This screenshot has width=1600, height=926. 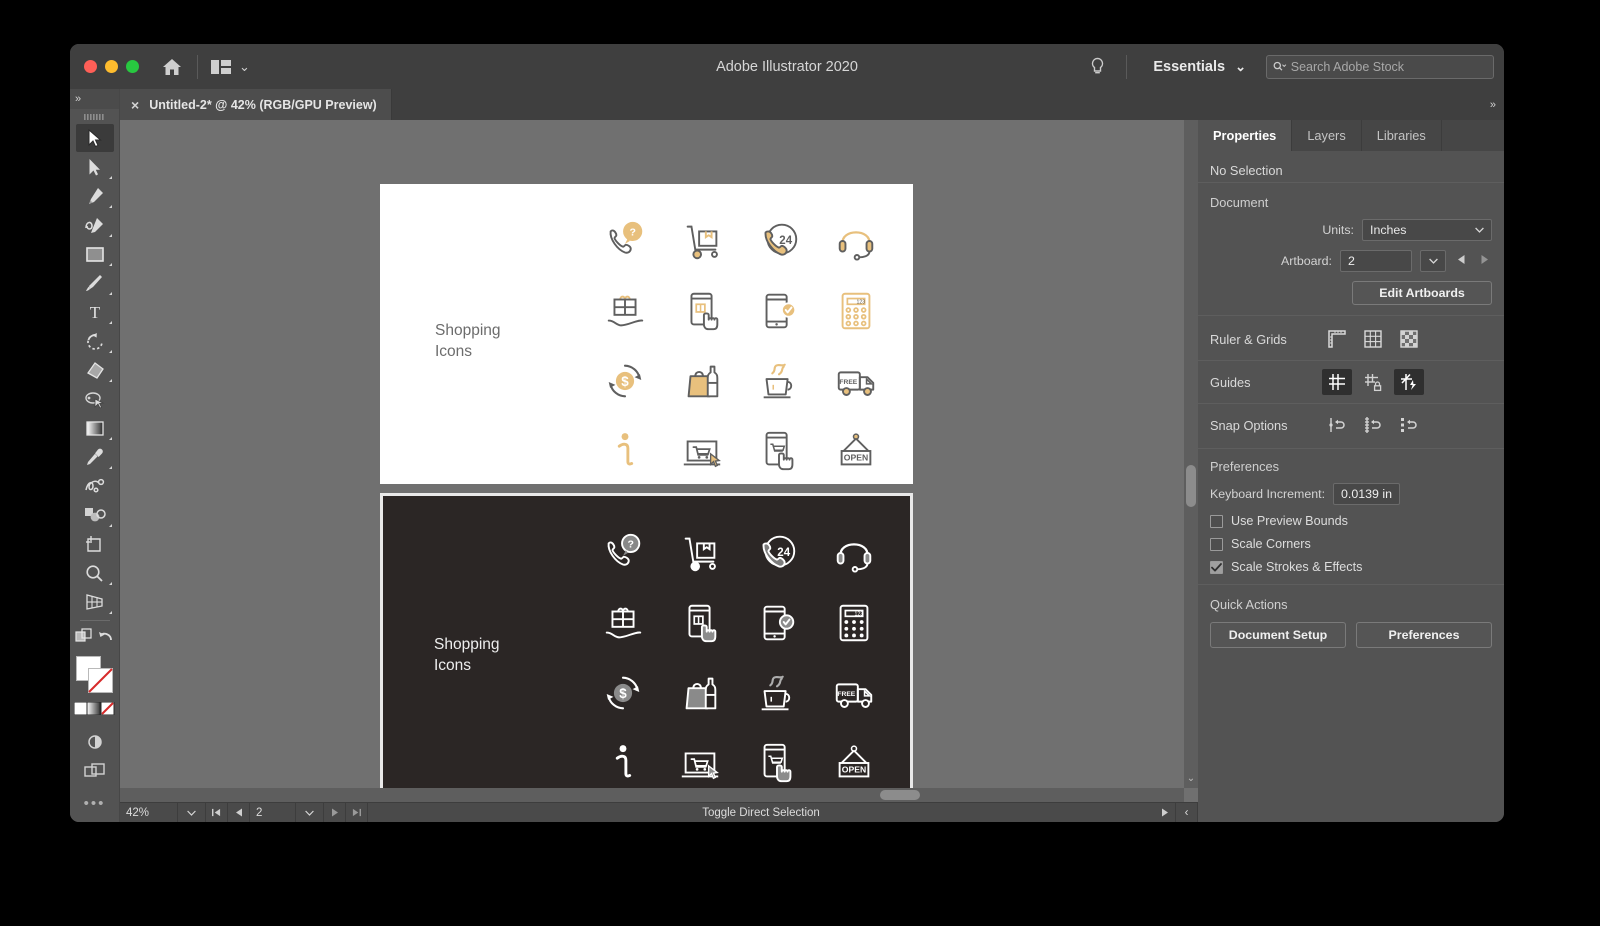 What do you see at coordinates (1422, 293) in the screenshot?
I see `edit-artboards-button: Edit Artboards` at bounding box center [1422, 293].